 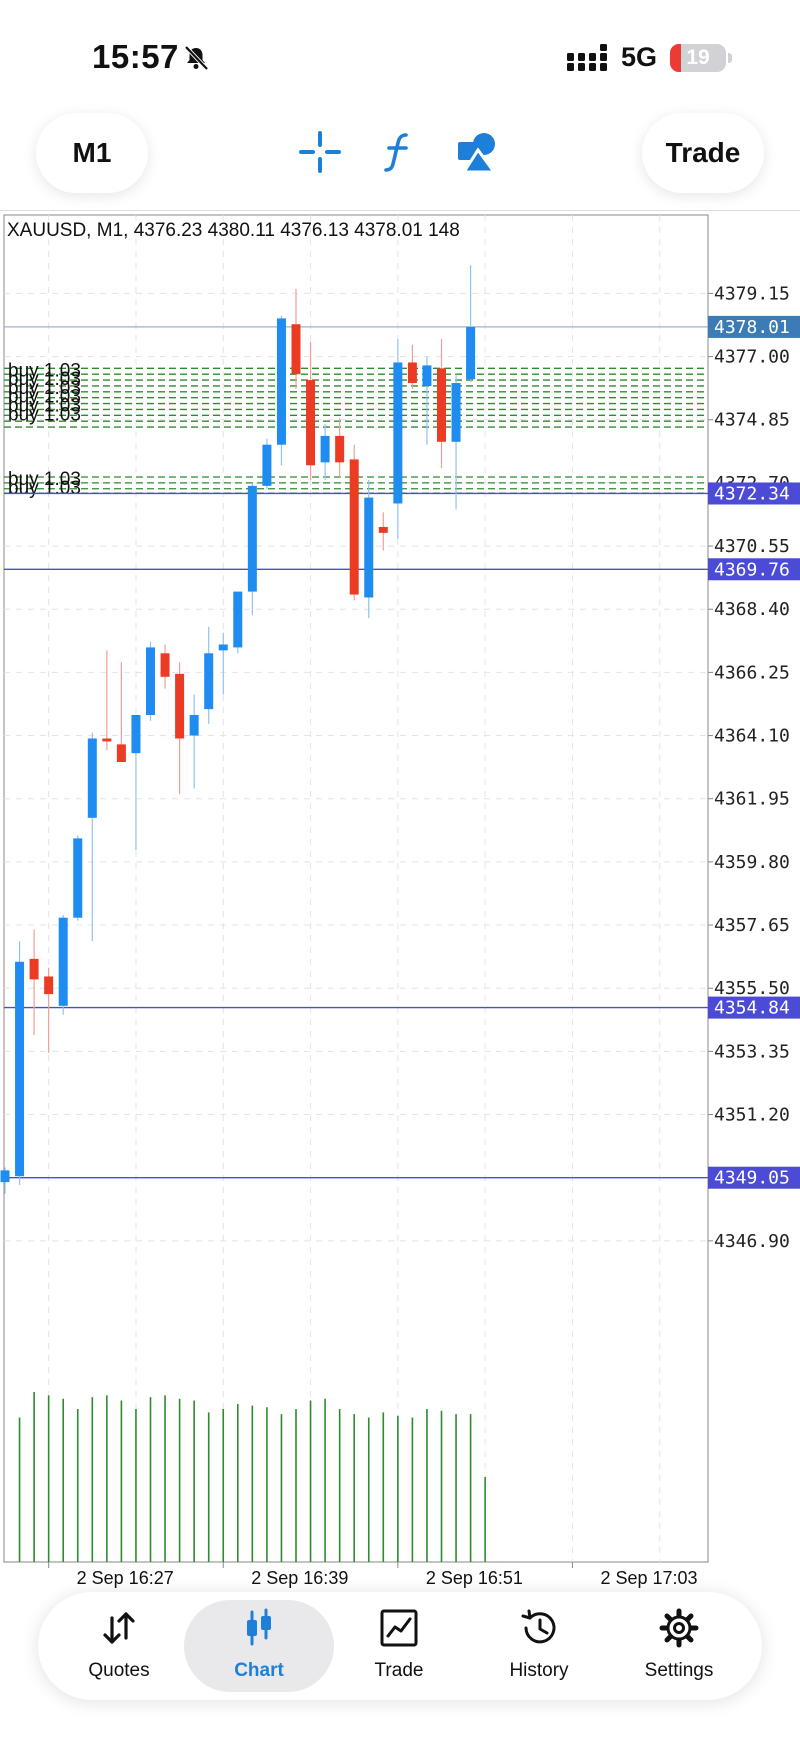 What do you see at coordinates (538, 1626) in the screenshot?
I see `history-icon` at bounding box center [538, 1626].